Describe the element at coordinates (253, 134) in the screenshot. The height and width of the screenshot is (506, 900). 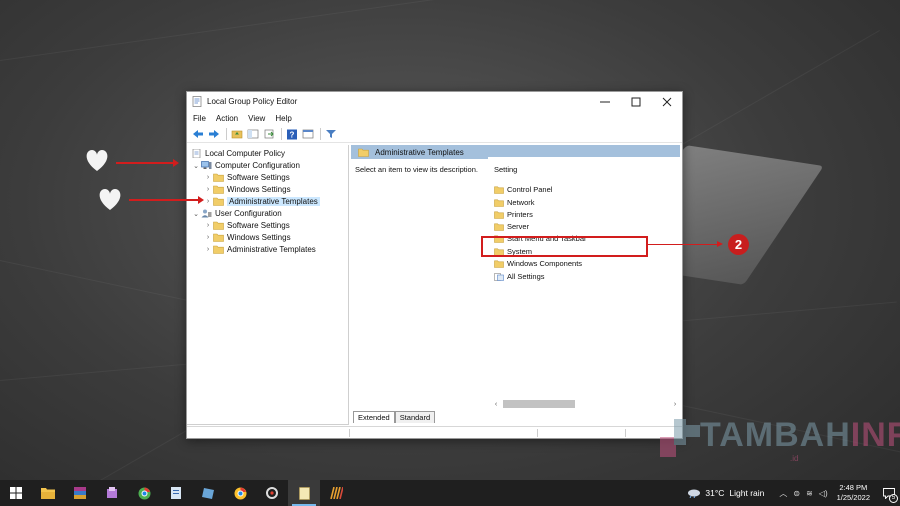
I see `show-hide-tree-button` at that location.